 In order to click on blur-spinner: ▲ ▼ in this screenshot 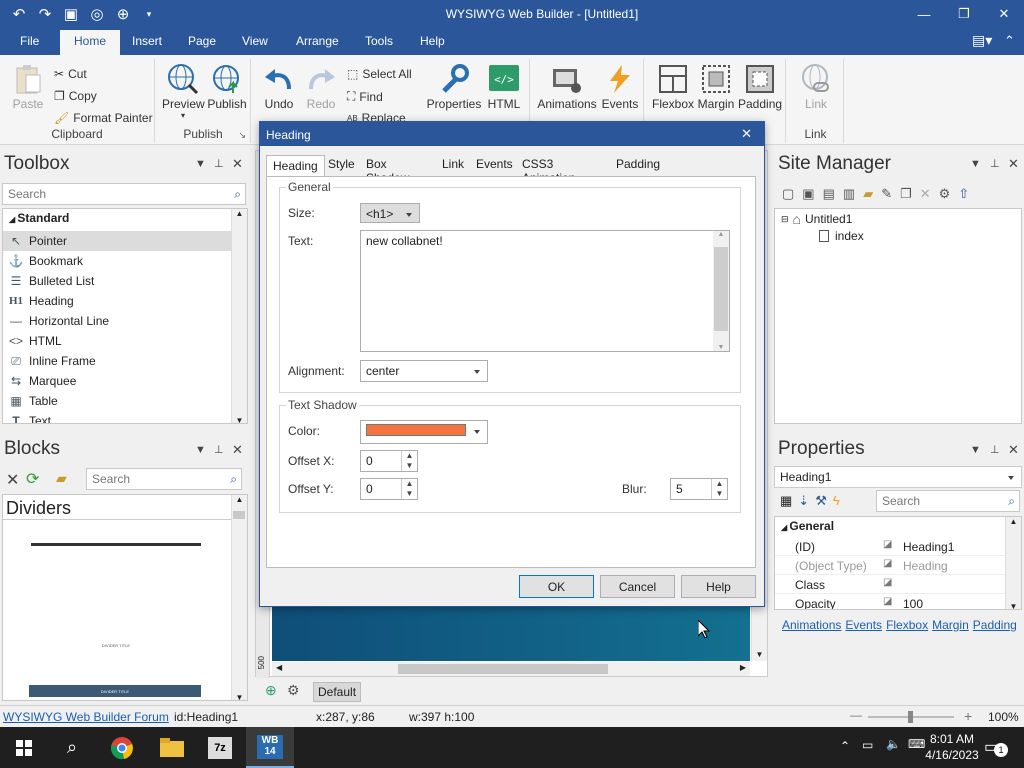, I will do `click(719, 489)`.